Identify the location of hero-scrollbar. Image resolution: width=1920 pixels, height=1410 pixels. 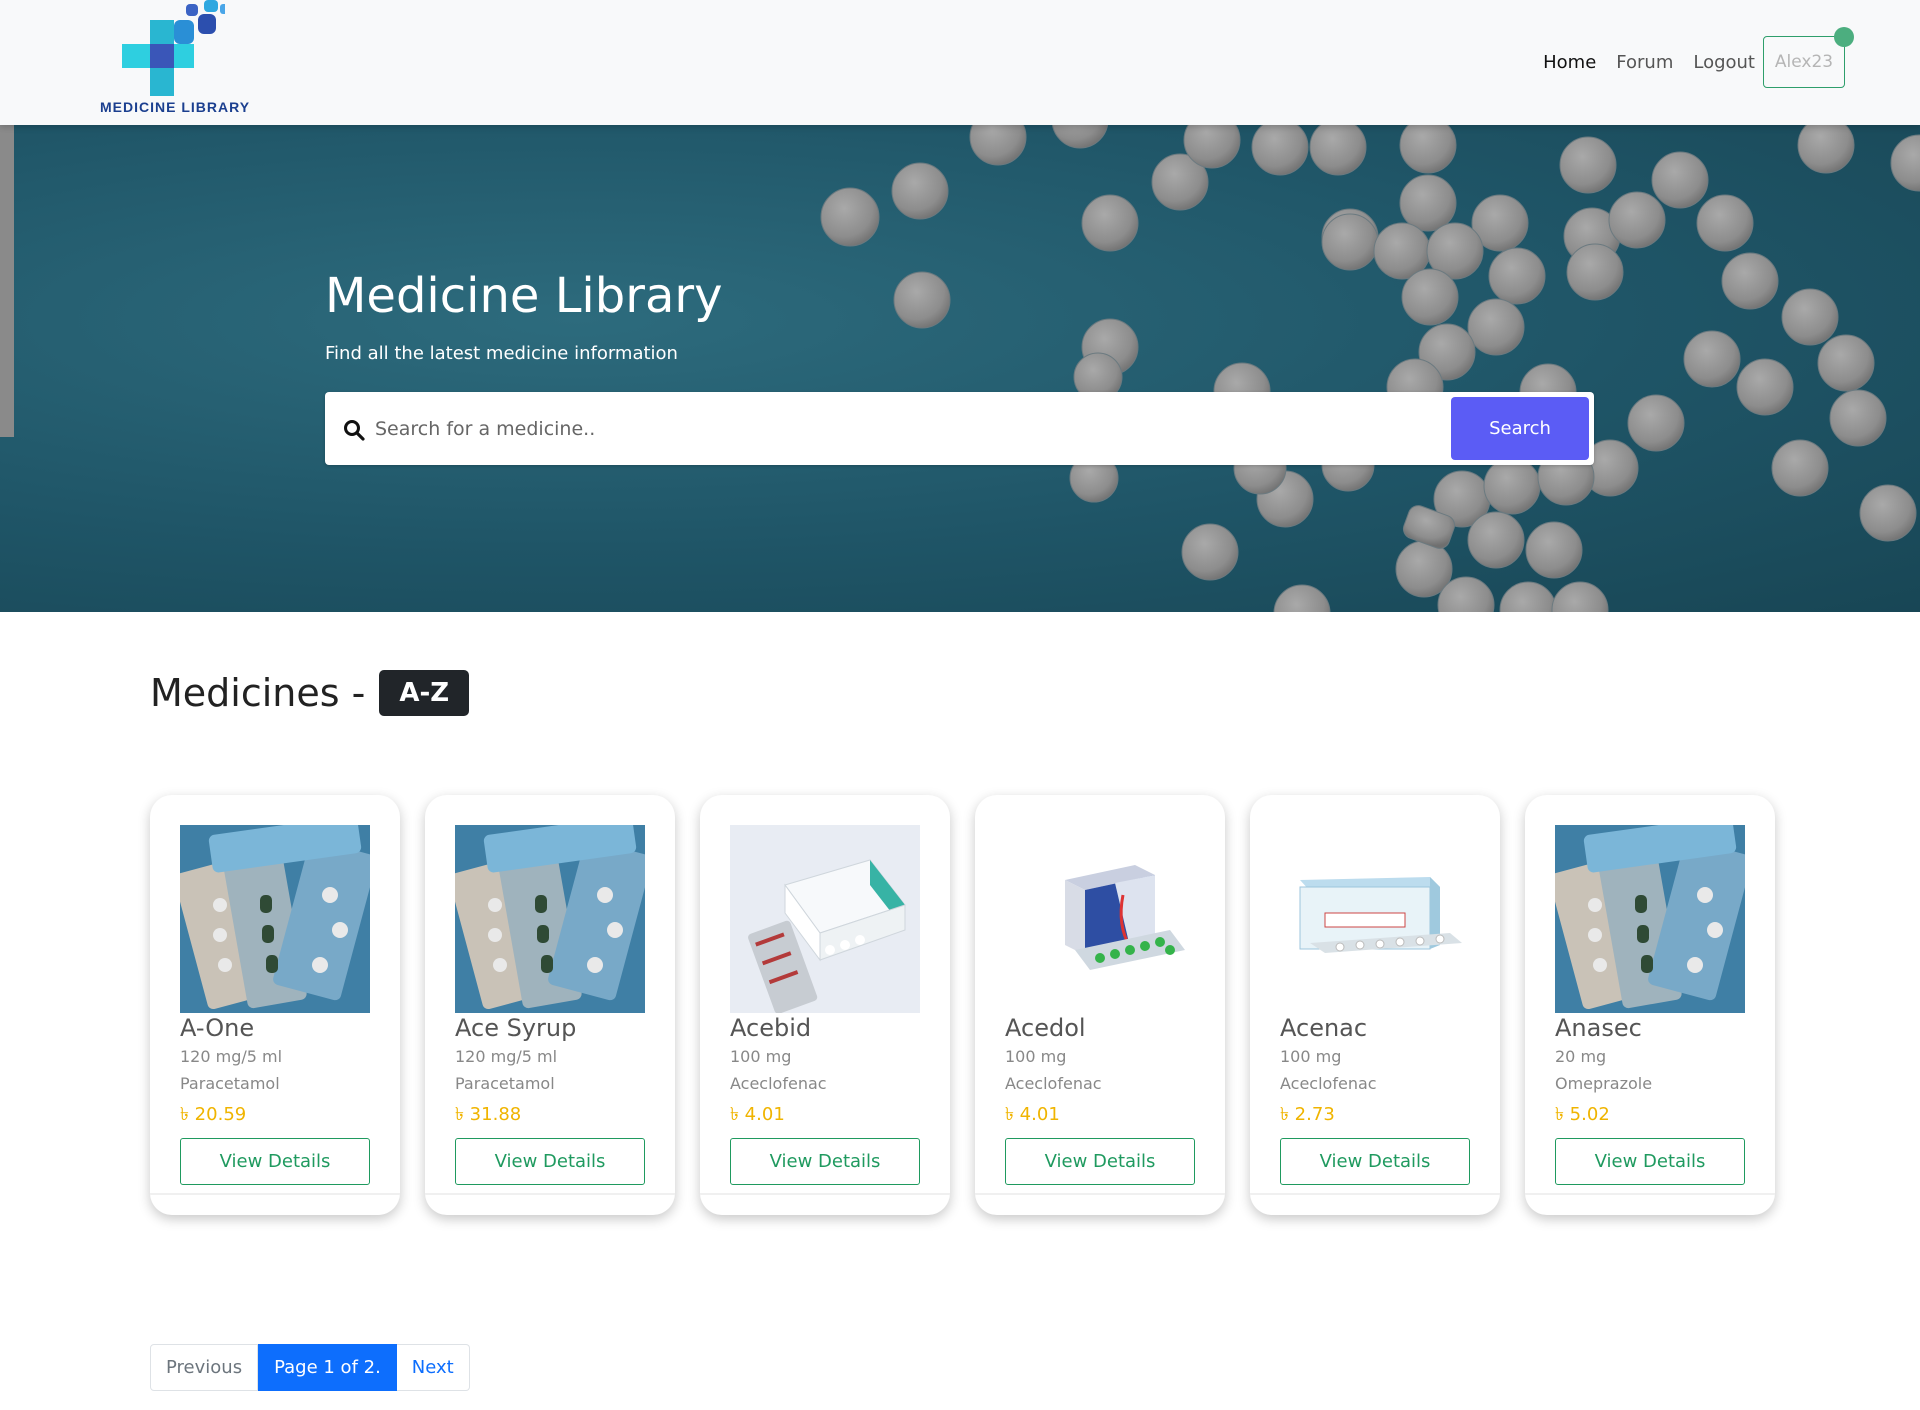
(7, 281).